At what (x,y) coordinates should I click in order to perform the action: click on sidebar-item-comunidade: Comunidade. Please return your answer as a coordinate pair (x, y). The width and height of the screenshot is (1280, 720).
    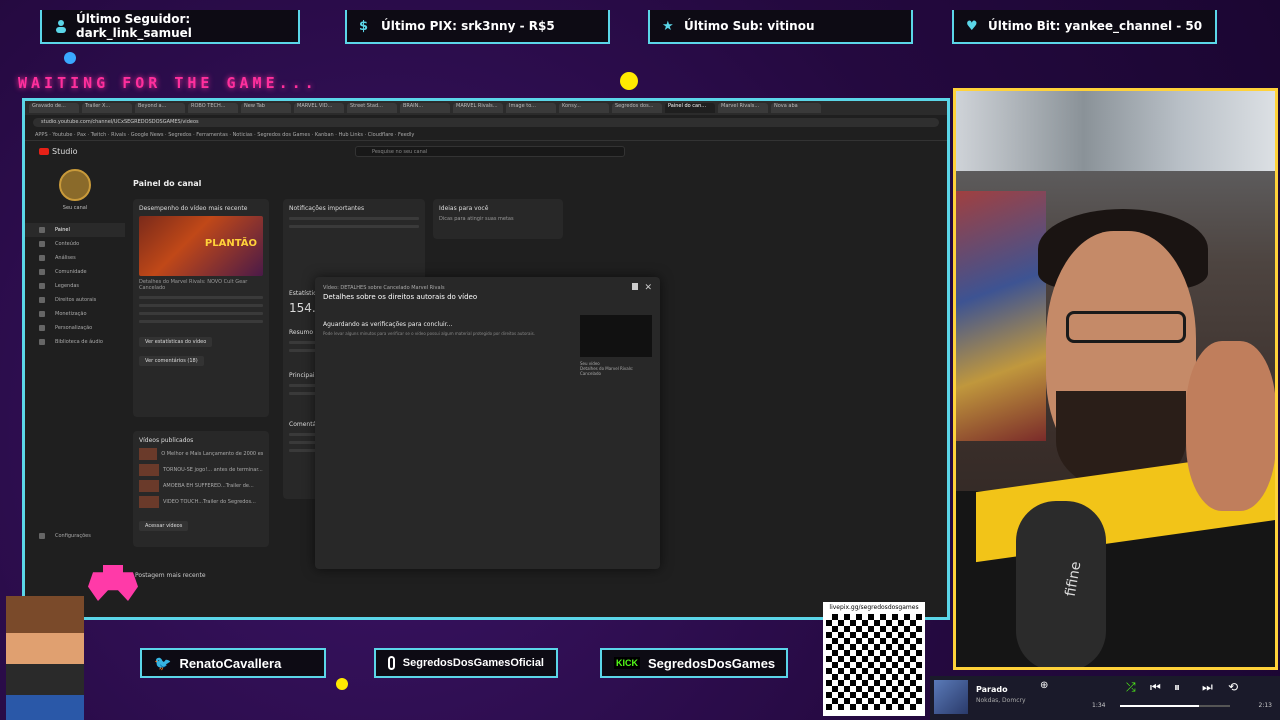
    Looking at the image, I should click on (75, 272).